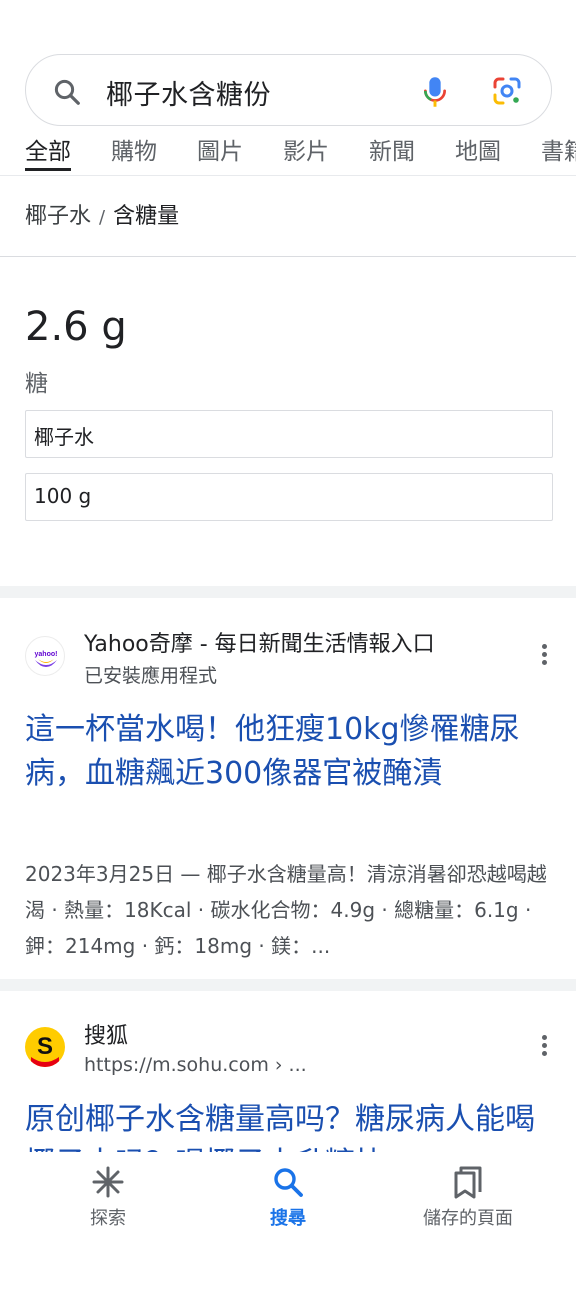 This screenshot has height=1312, width=576. What do you see at coordinates (288, 1218) in the screenshot?
I see `nav-search-label: 搜尋` at bounding box center [288, 1218].